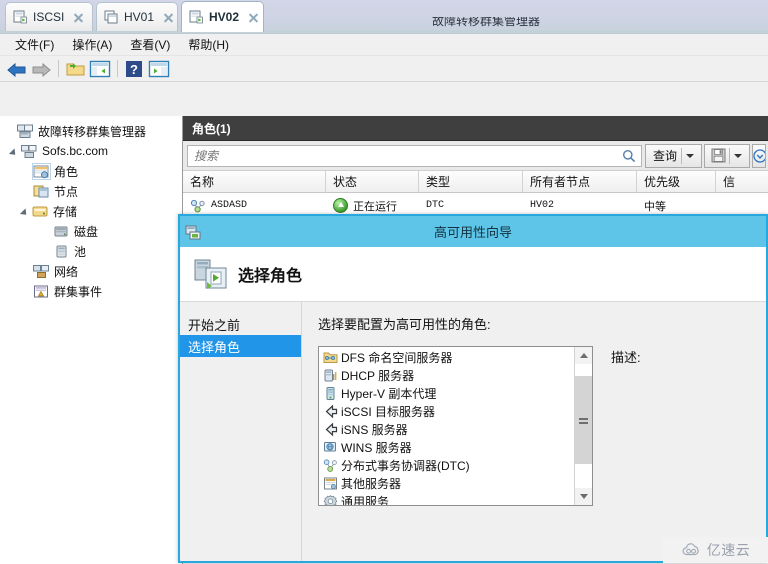  I want to click on list-item: WINS 服务器, so click(446, 447).